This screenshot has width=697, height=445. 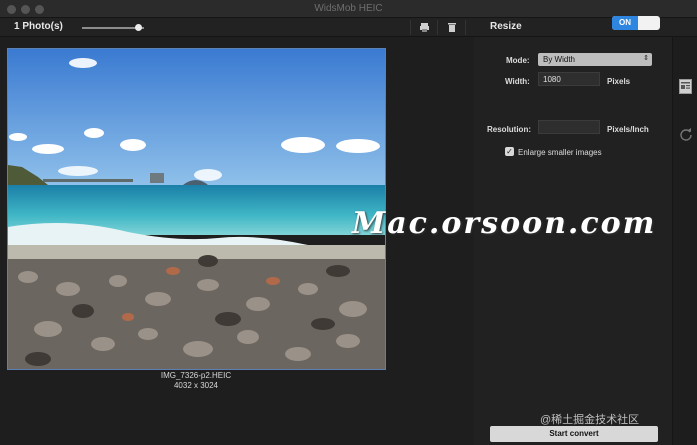 I want to click on photo-caption: IMG_7326-p2.HEIC 4032 x 3024, so click(x=196, y=381).